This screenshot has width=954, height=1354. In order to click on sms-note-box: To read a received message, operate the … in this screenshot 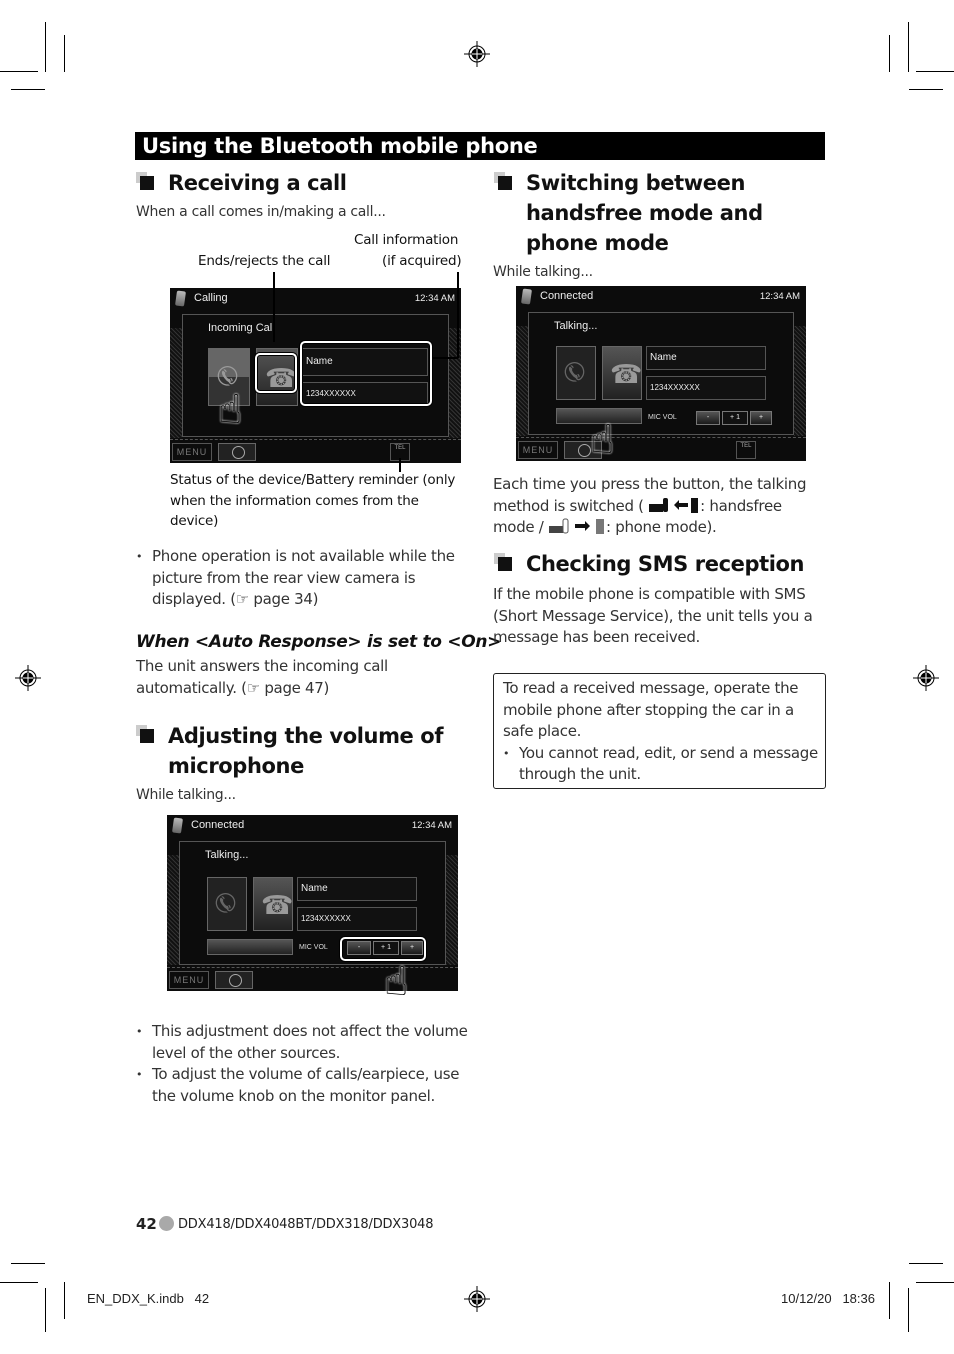, I will do `click(659, 731)`.